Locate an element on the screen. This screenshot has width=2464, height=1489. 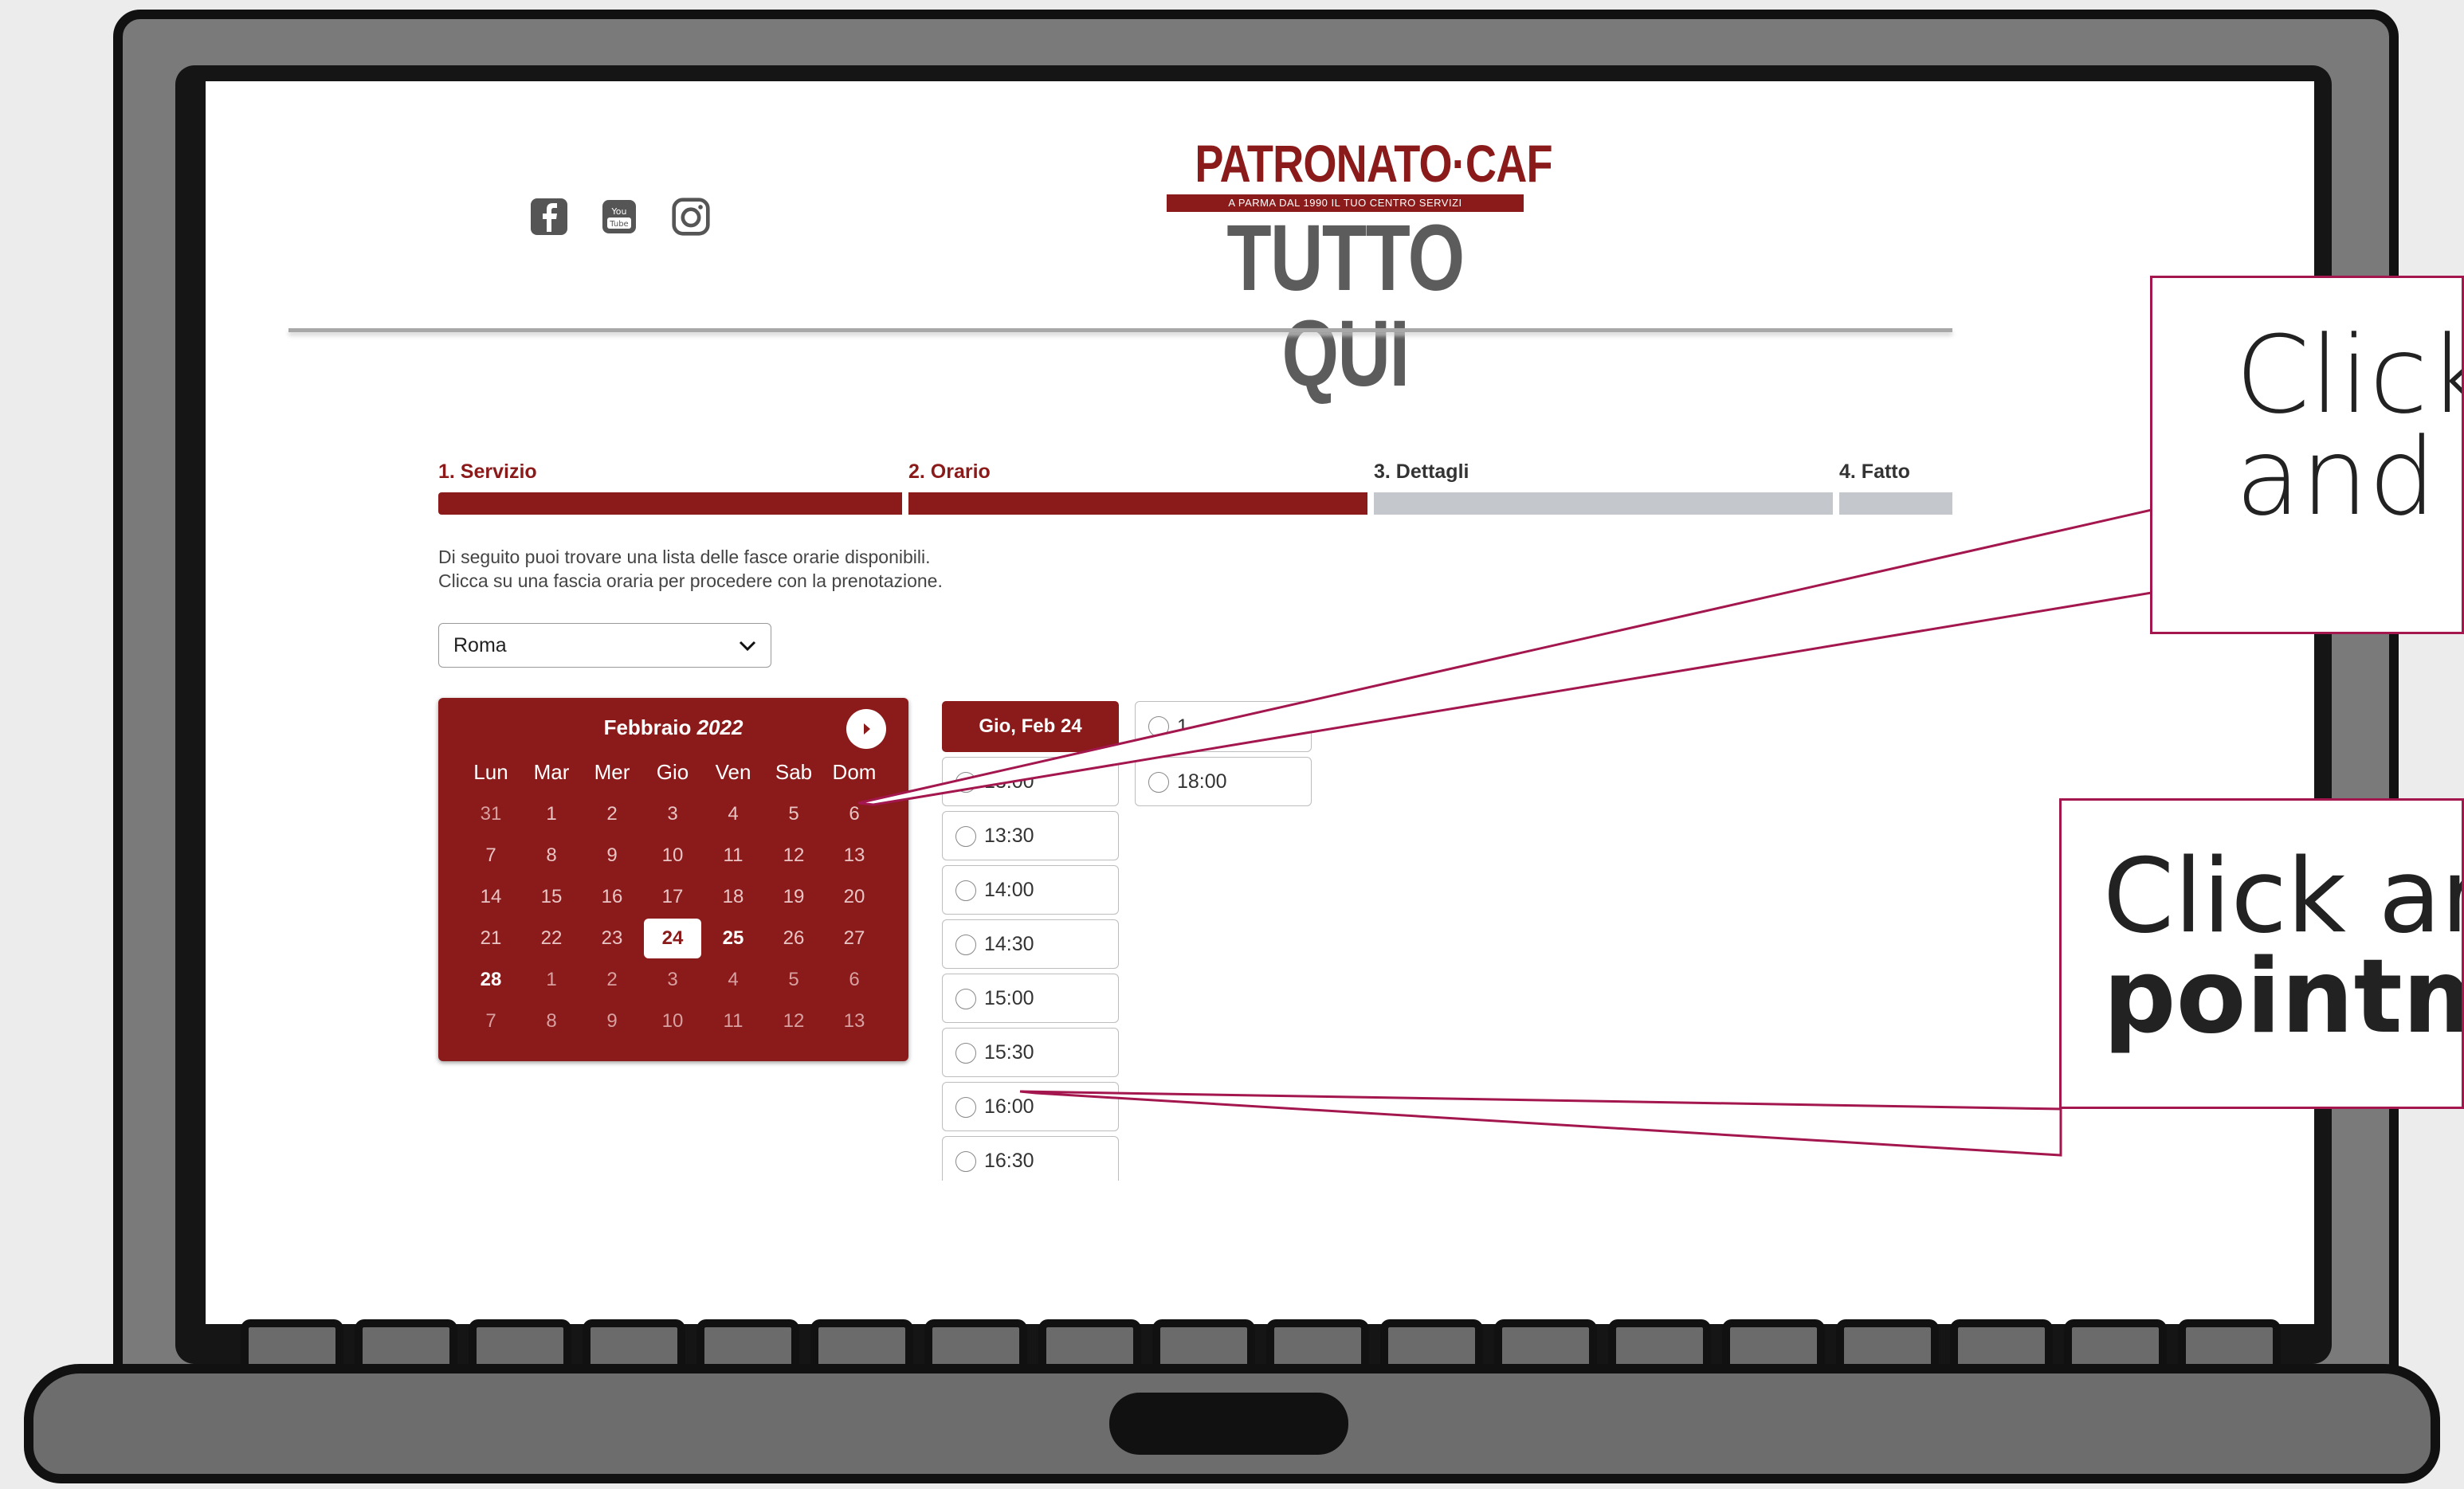
callout-top: Click and is located at coordinates (2307, 455).